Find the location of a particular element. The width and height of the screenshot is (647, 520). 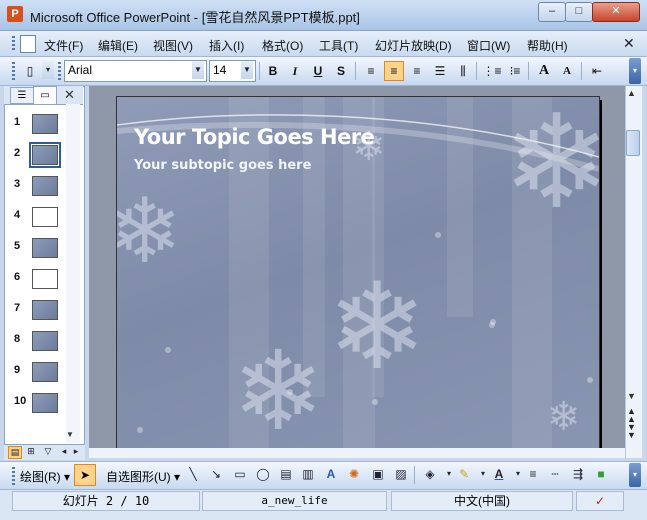

rectangle-icon: ▭ is located at coordinates (240, 474).